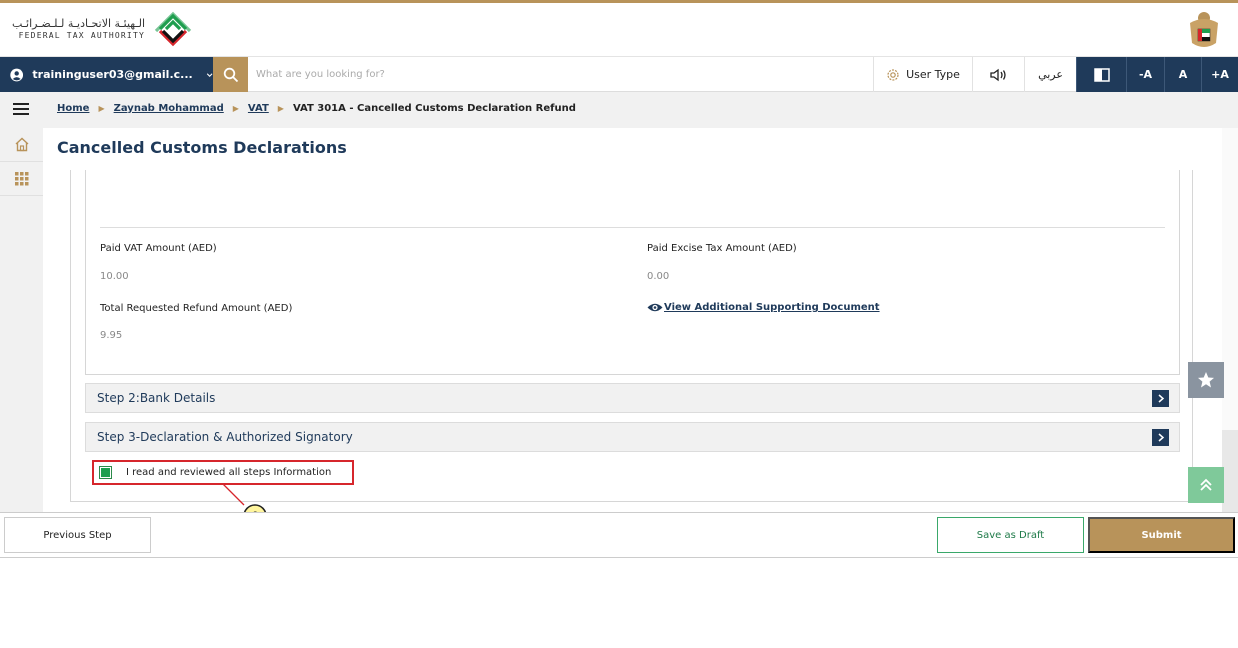 This screenshot has height=648, width=1238. What do you see at coordinates (632, 227) in the screenshot?
I see `section-divider` at bounding box center [632, 227].